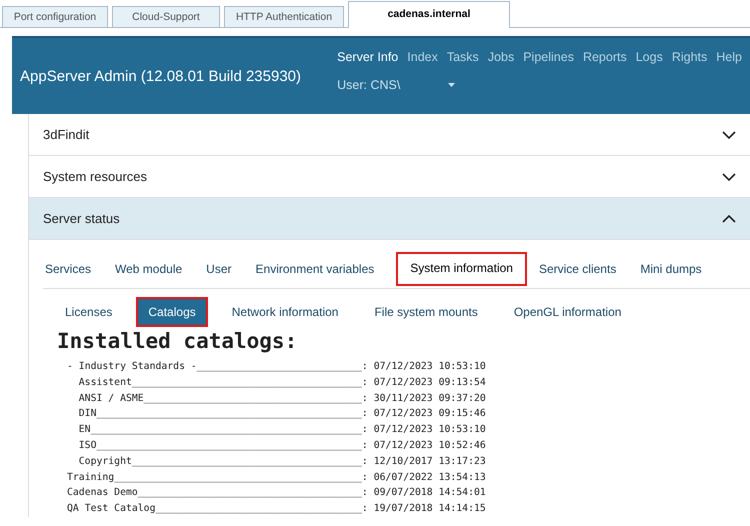 The image size is (750, 526). Describe the element at coordinates (568, 312) in the screenshot. I see `sub-tab: OpenGL information` at that location.